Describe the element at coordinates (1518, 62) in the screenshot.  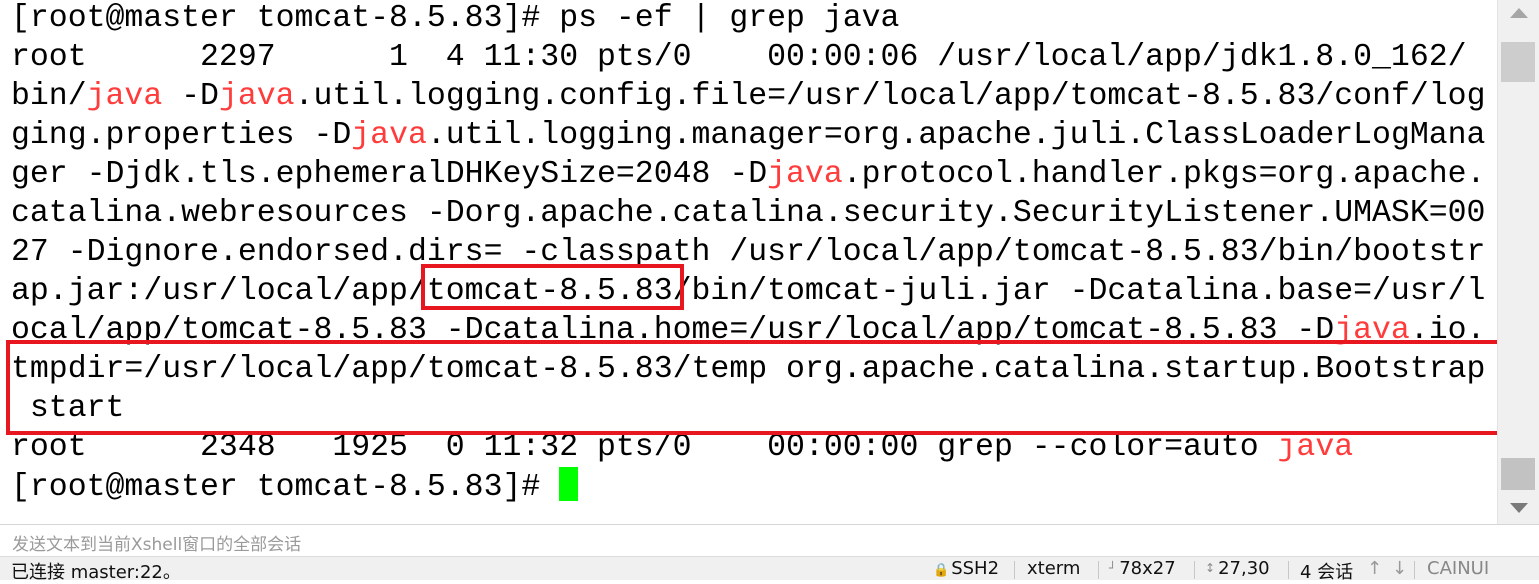
I see `scrollbar-thumb` at that location.